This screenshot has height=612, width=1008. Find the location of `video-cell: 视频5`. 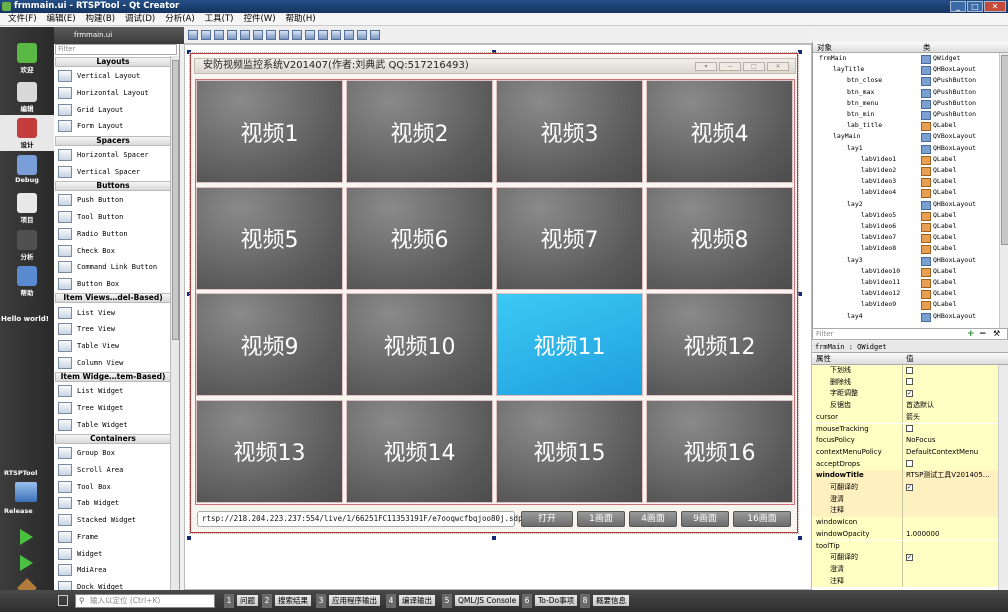

video-cell: 视频5 is located at coordinates (269, 238).